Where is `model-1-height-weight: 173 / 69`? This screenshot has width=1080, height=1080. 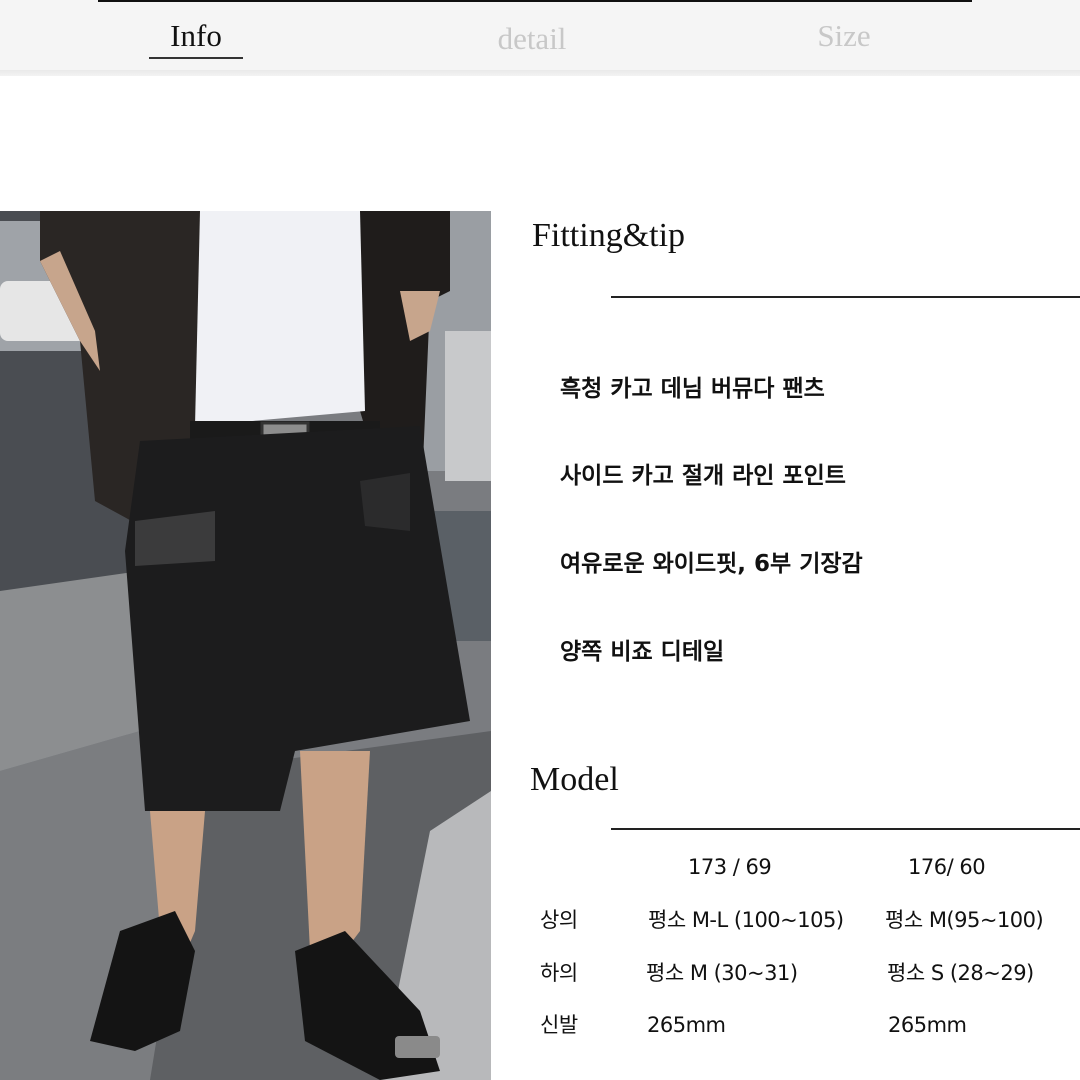
model-1-height-weight: 173 / 69 is located at coordinates (730, 867).